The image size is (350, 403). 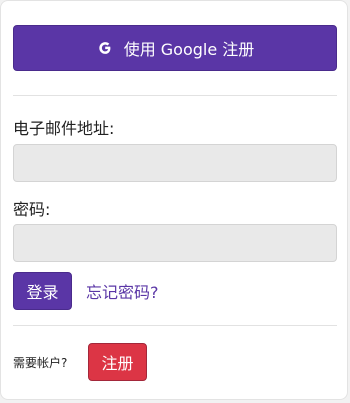 What do you see at coordinates (32, 209) in the screenshot?
I see `password-label: 密码:` at bounding box center [32, 209].